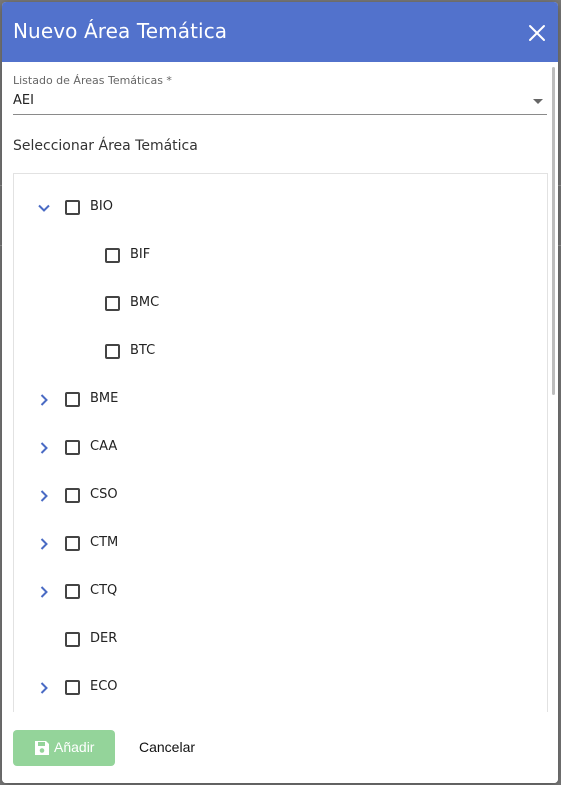  Describe the element at coordinates (136, 208) in the screenshot. I see `tree-node: BIO` at that location.